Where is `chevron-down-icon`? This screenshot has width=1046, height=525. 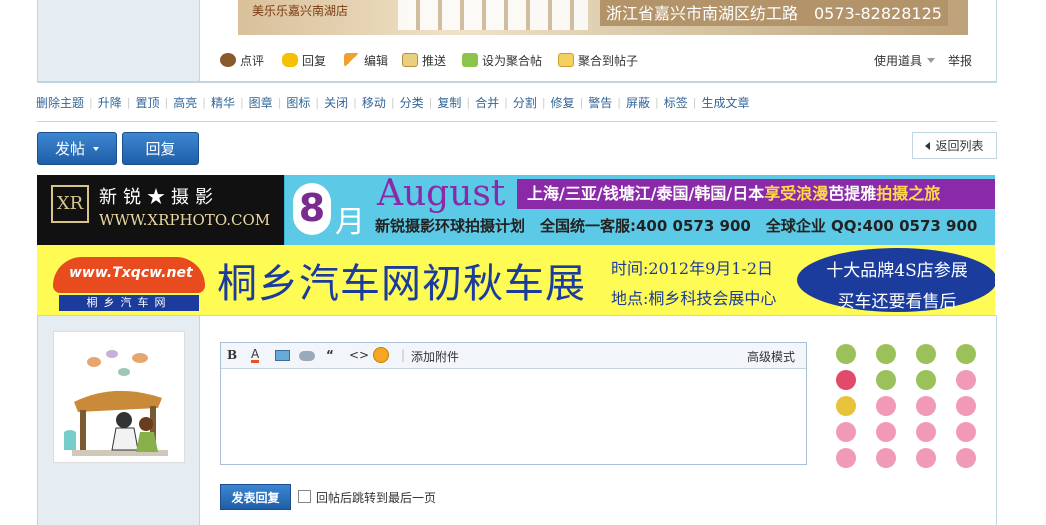
chevron-down-icon is located at coordinates (931, 60).